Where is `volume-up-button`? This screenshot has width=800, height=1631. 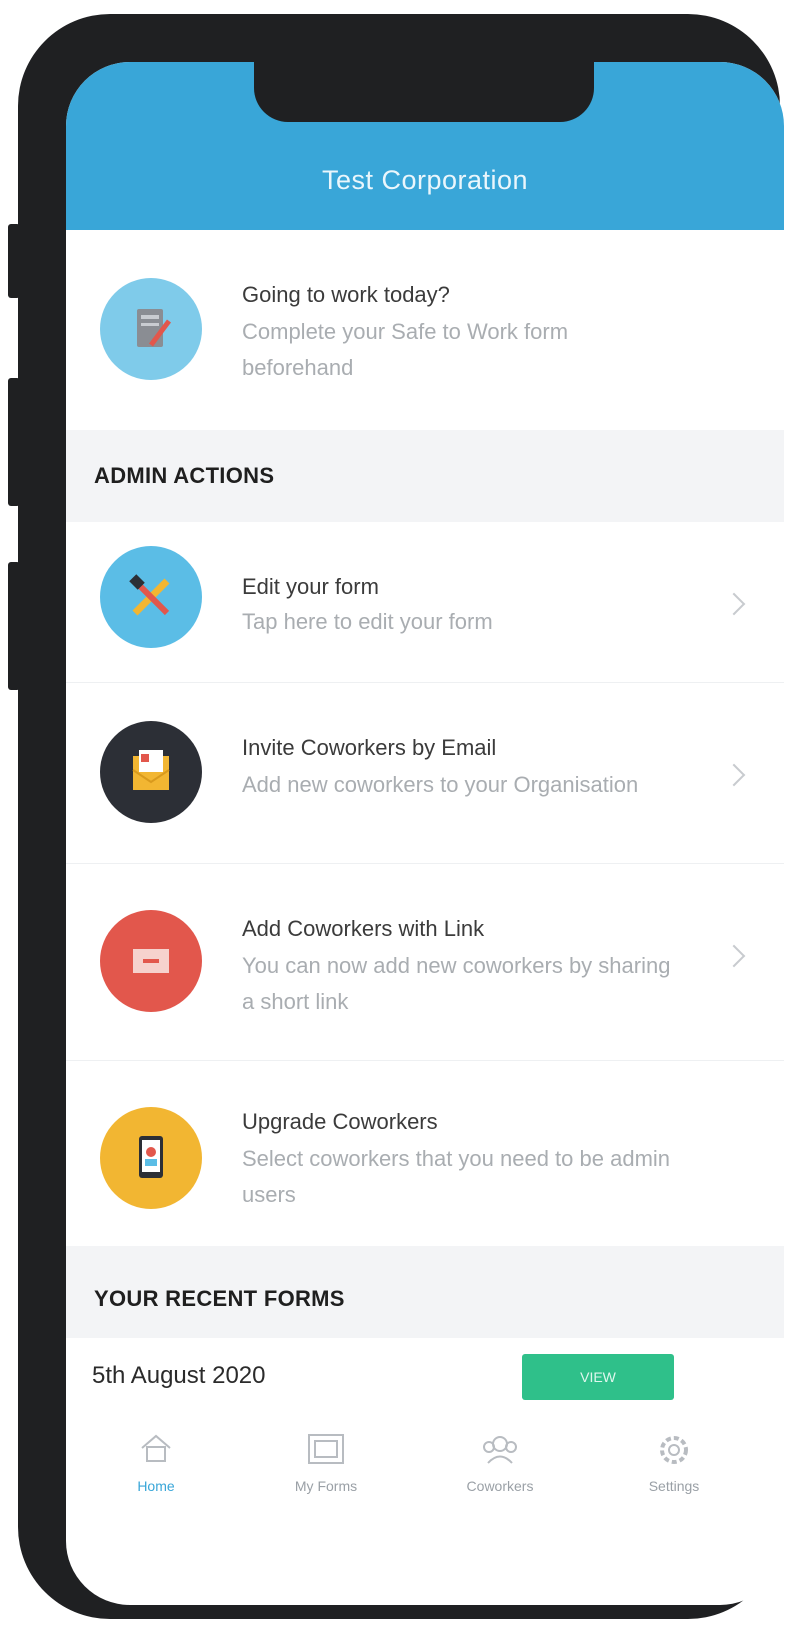 volume-up-button is located at coordinates (14, 442).